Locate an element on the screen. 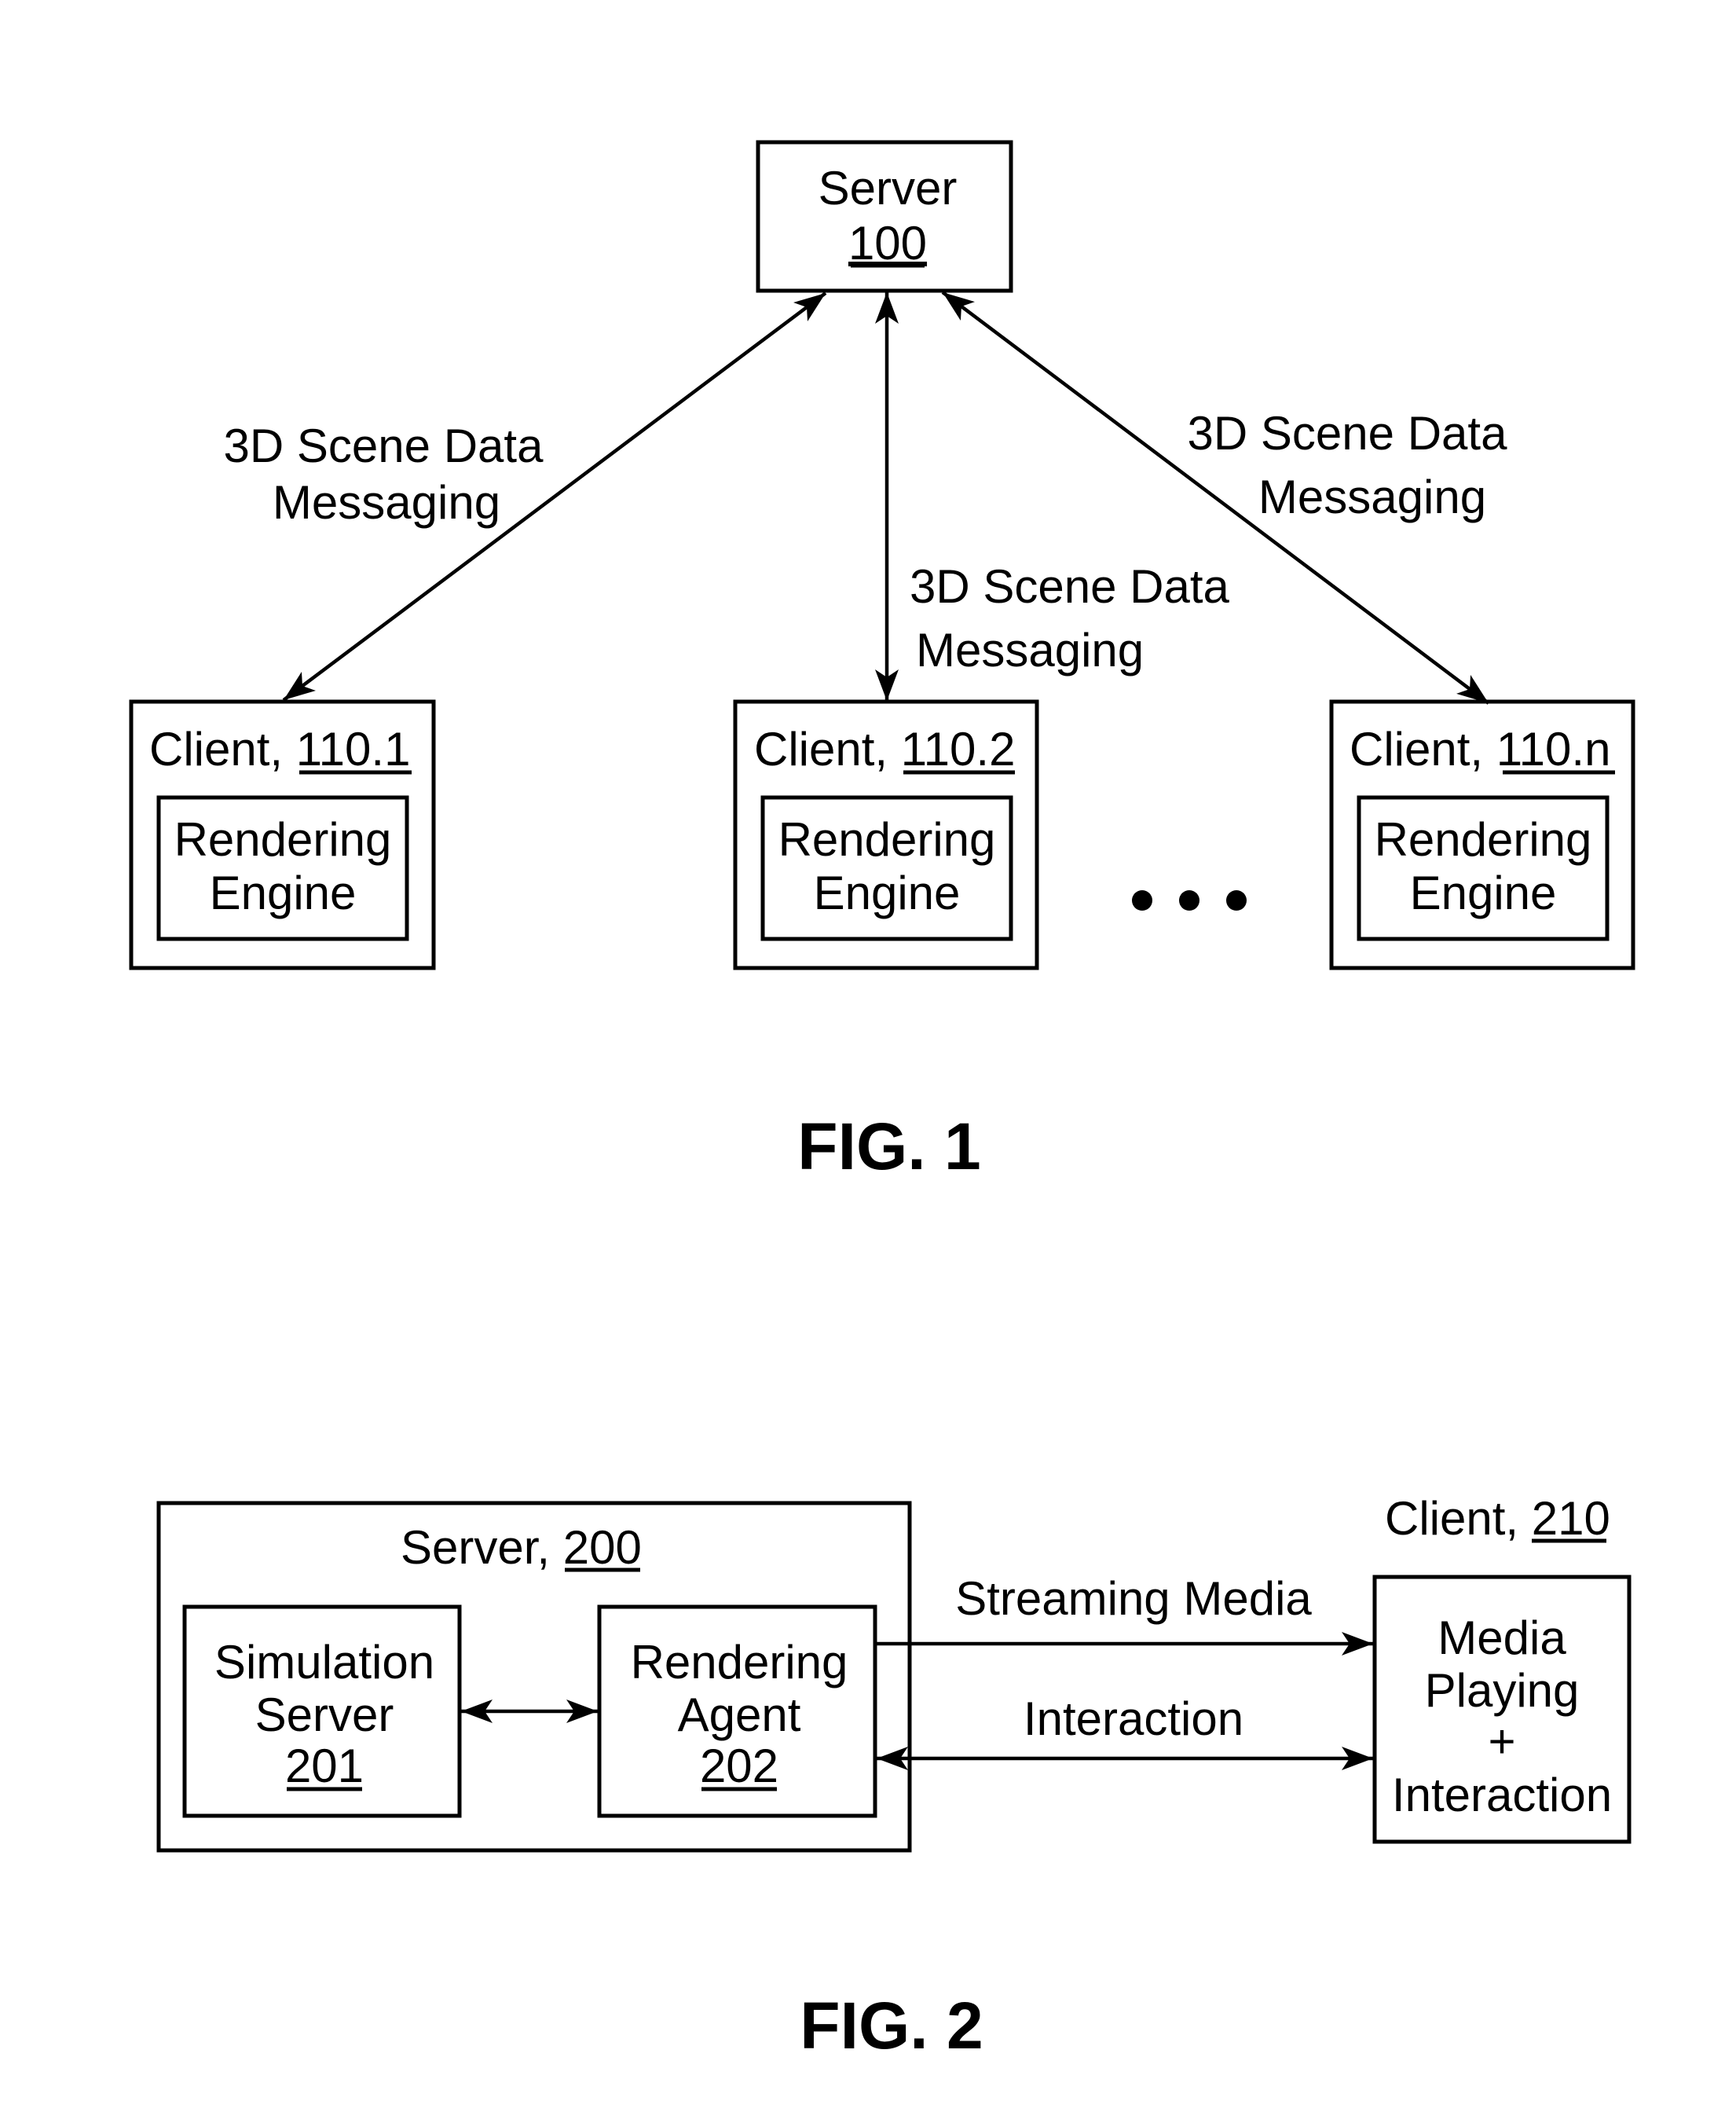 The height and width of the screenshot is (2123, 1736). link-left-line1: 3D Scene Data is located at coordinates (384, 446).